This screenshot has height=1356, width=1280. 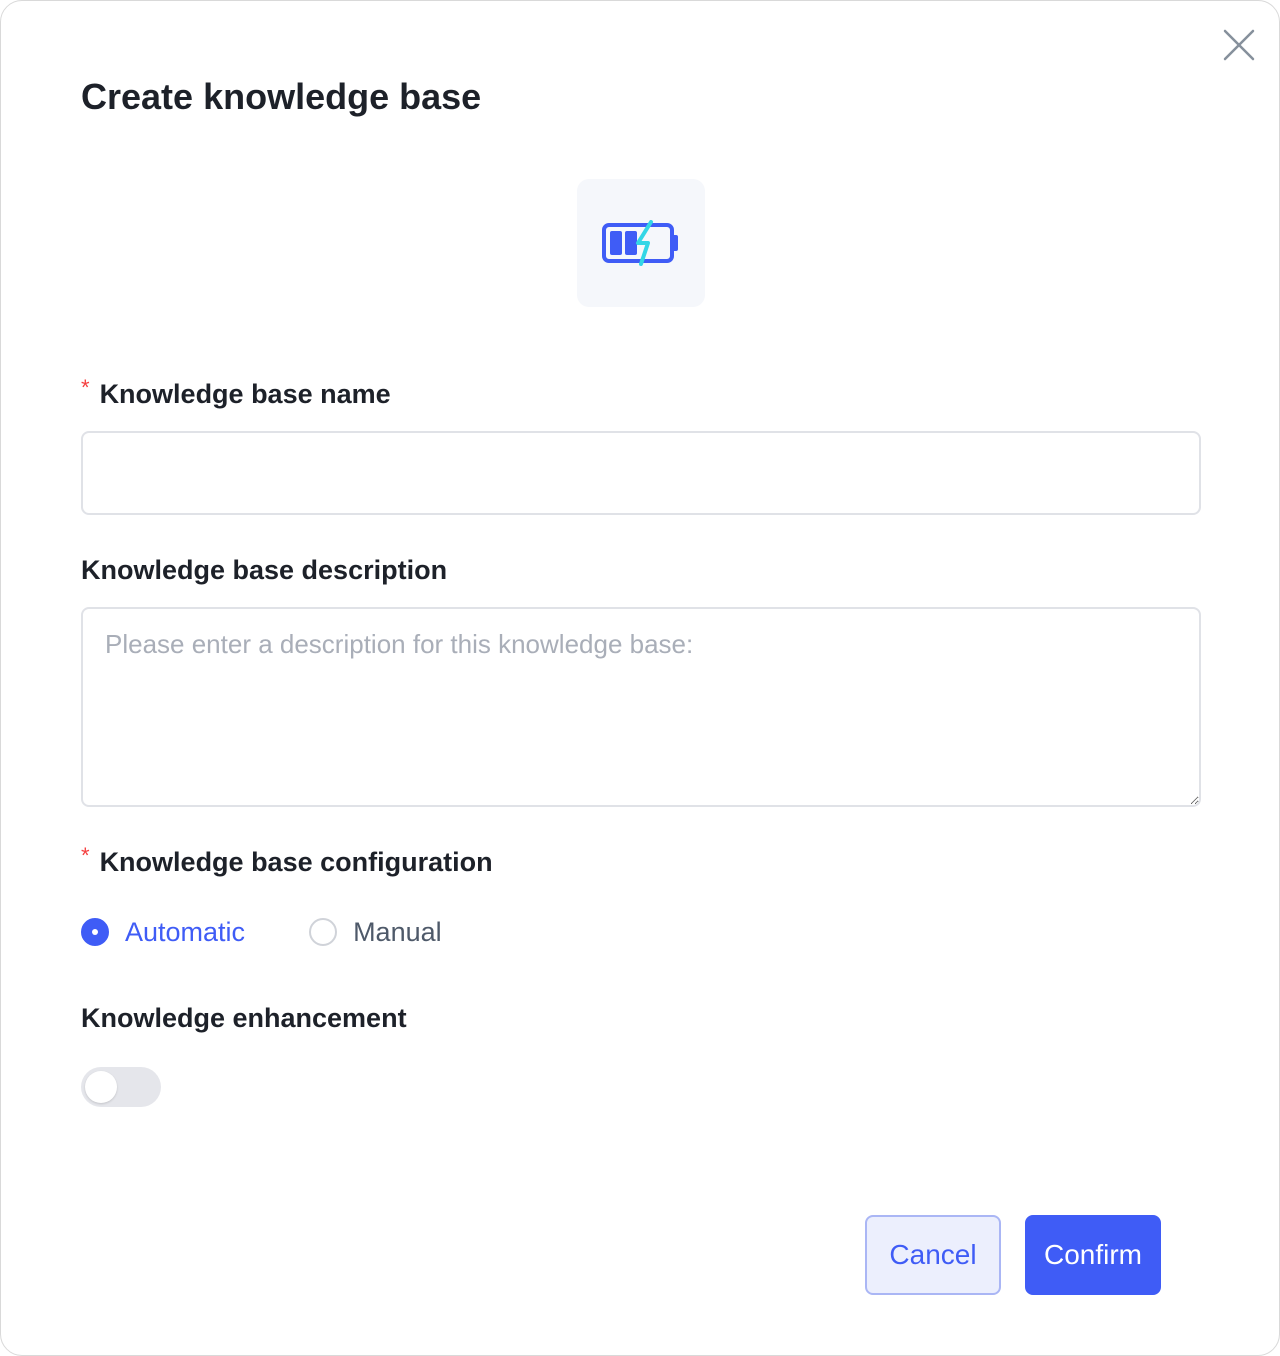 I want to click on name-field-label: * Knowledge base name, so click(x=236, y=393).